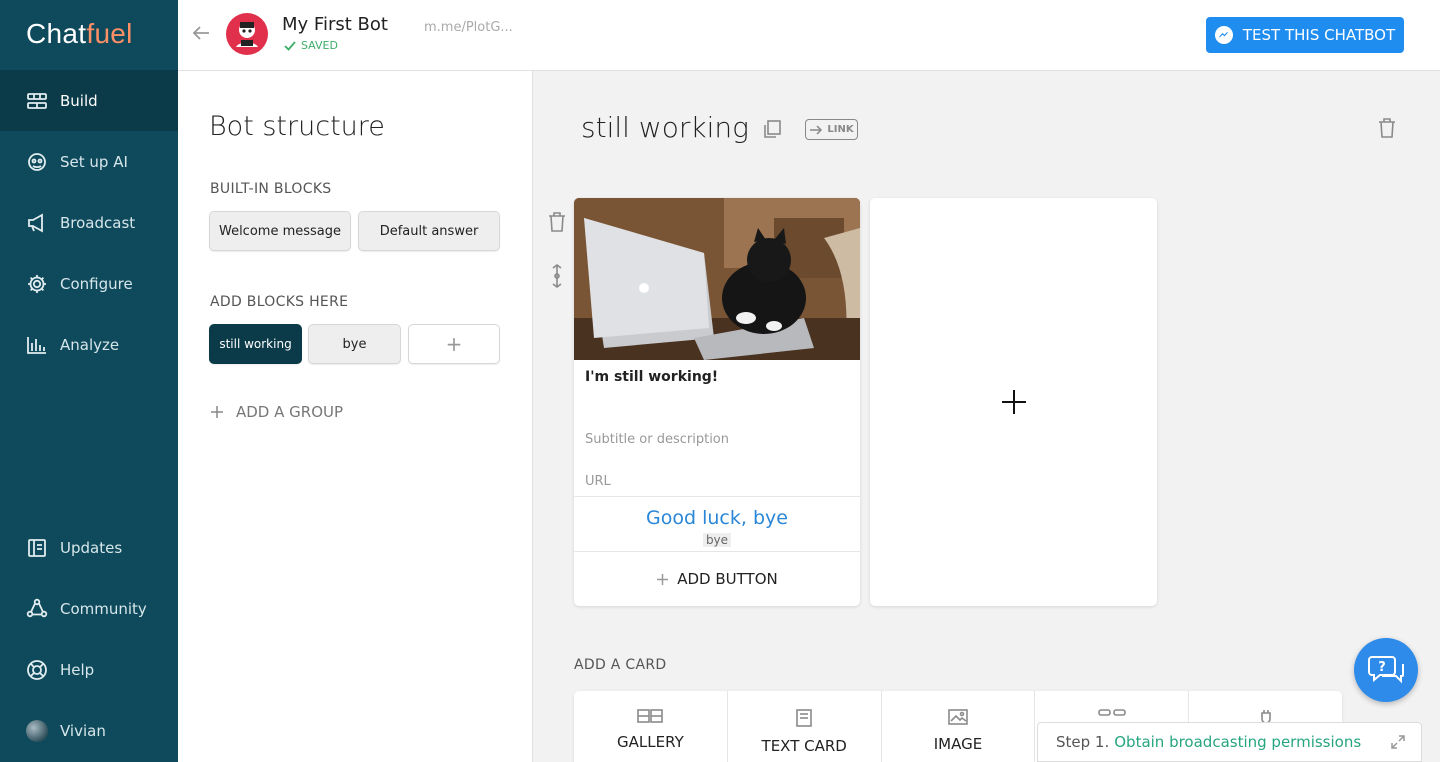 Image resolution: width=1440 pixels, height=762 pixels. What do you see at coordinates (290, 412) in the screenshot?
I see `add-group-label: ADD A GROUP` at bounding box center [290, 412].